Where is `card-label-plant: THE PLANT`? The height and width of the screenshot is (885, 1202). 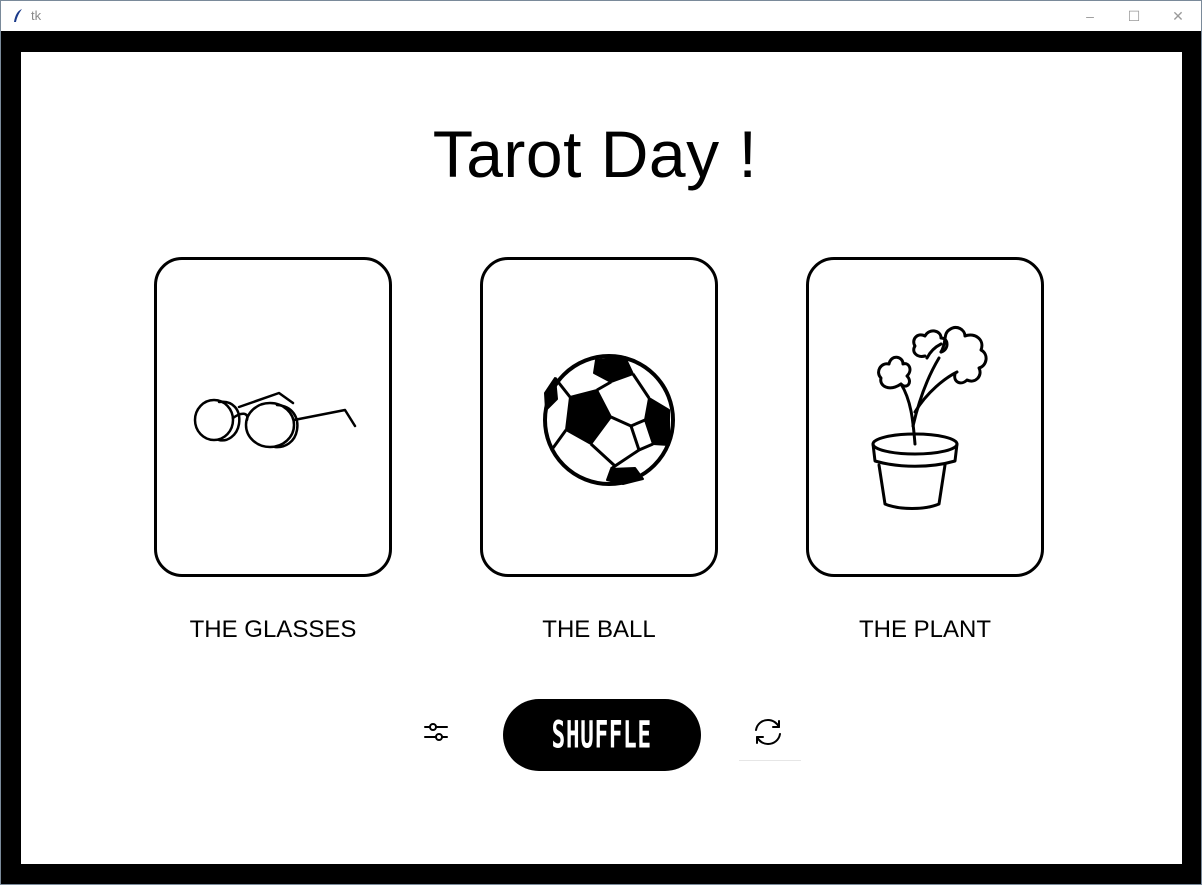 card-label-plant: THE PLANT is located at coordinates (925, 629).